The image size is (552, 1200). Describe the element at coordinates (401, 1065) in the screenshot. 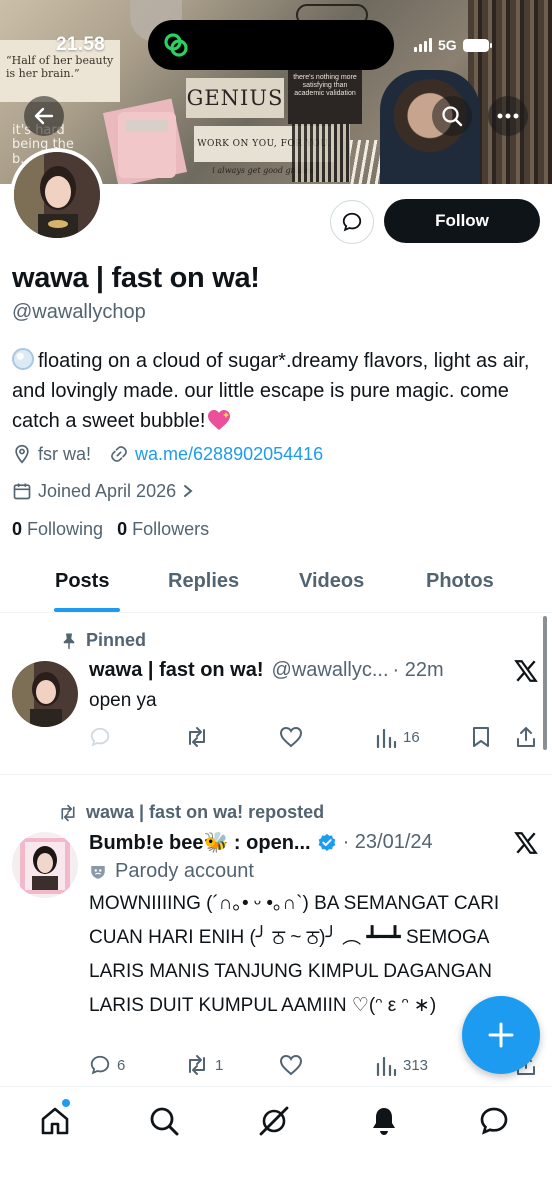

I see `views-button: 313` at that location.